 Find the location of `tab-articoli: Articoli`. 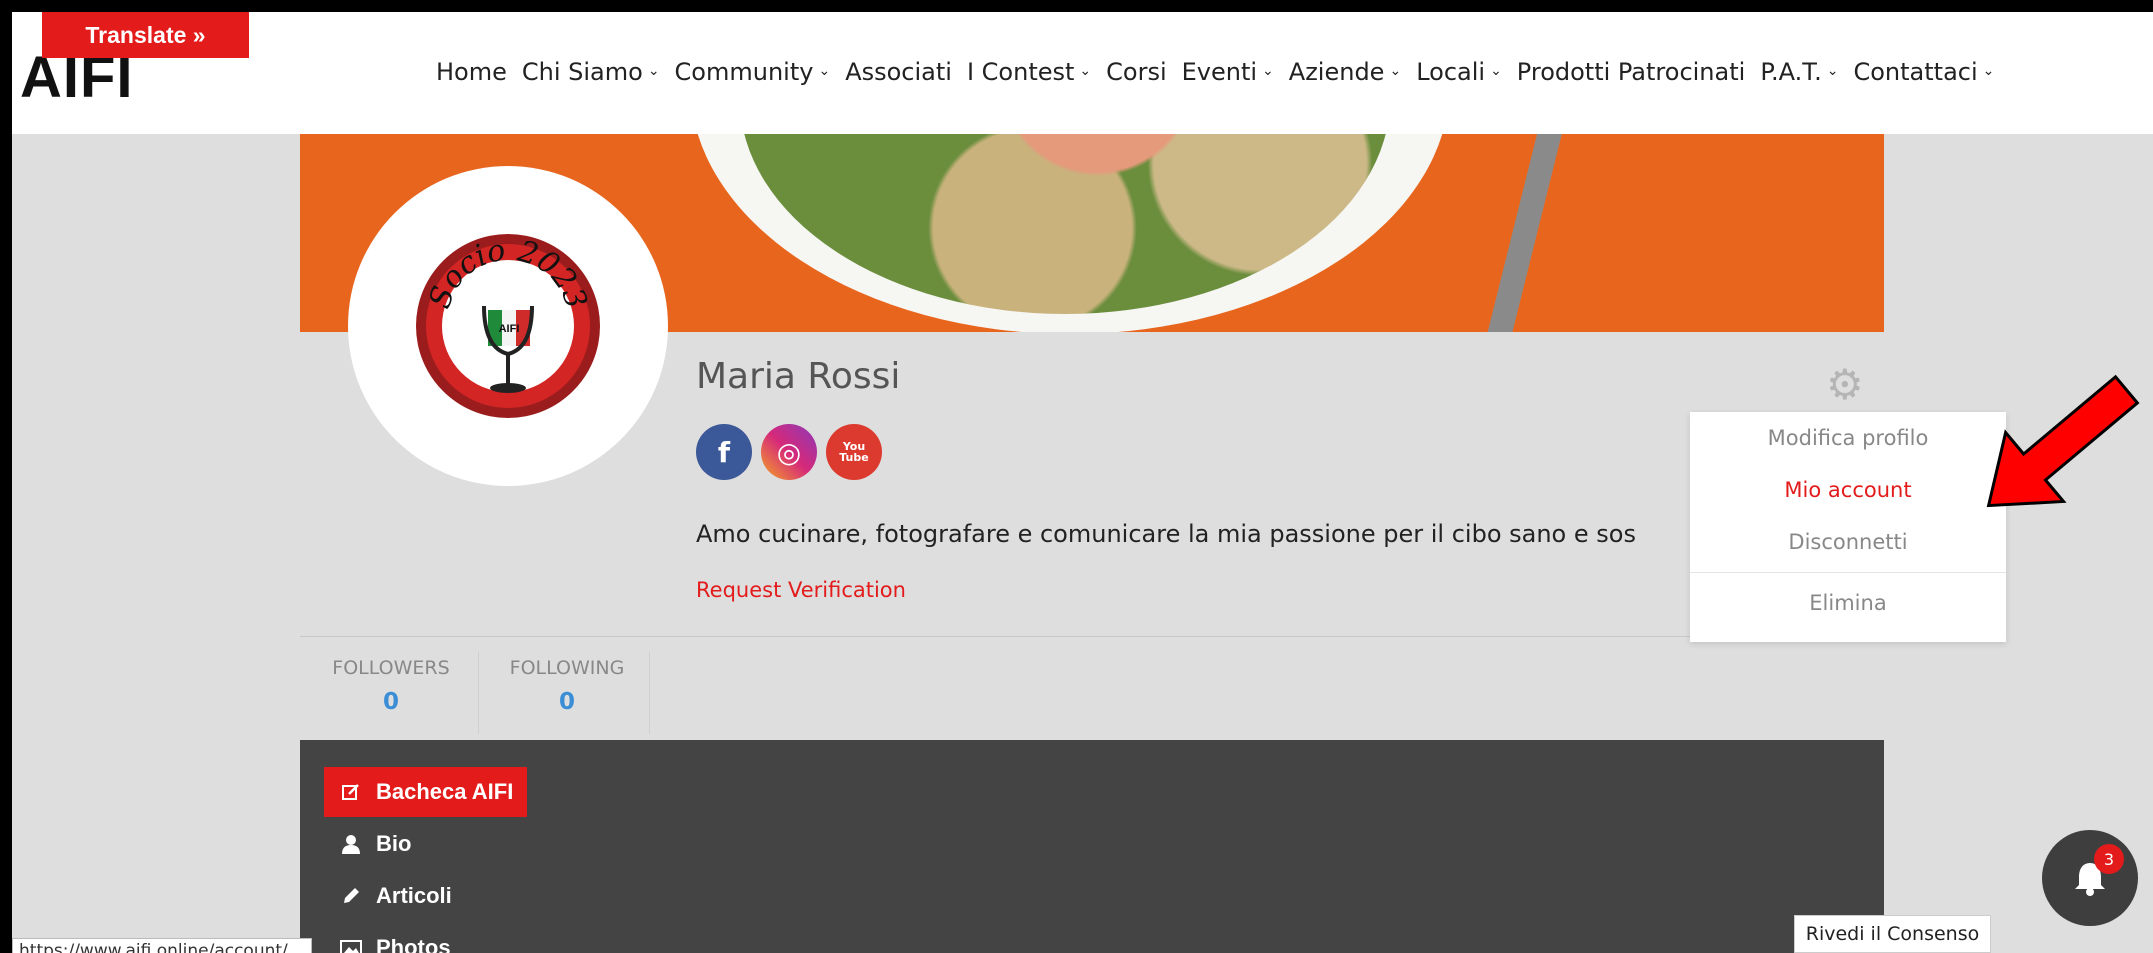

tab-articoli: Articoli is located at coordinates (395, 896).